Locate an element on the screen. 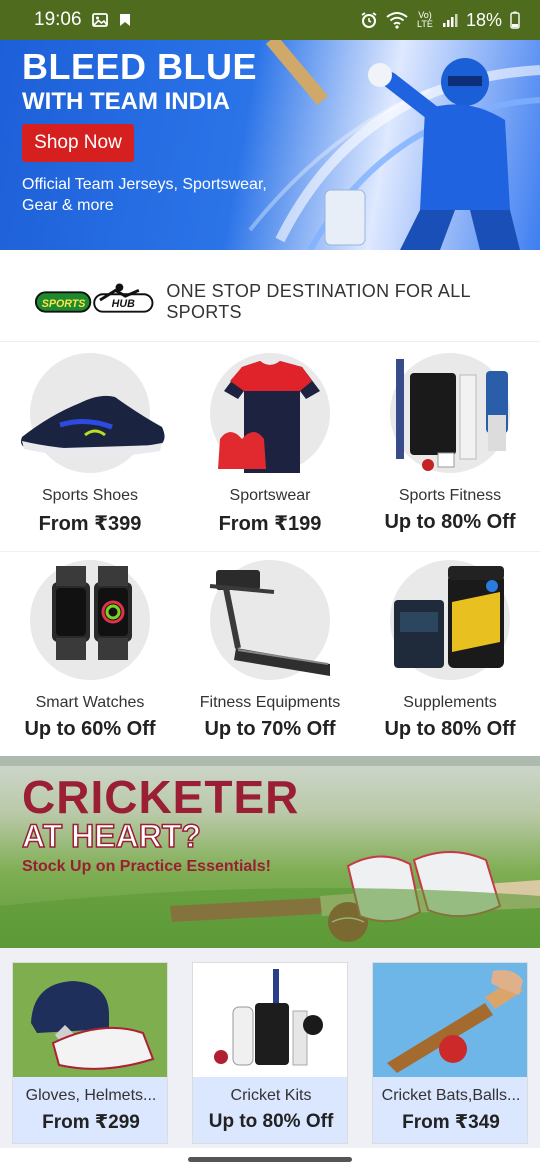 The height and width of the screenshot is (1170, 540). category-supplements: Supplements Up to 80% Off is located at coordinates (450, 655).